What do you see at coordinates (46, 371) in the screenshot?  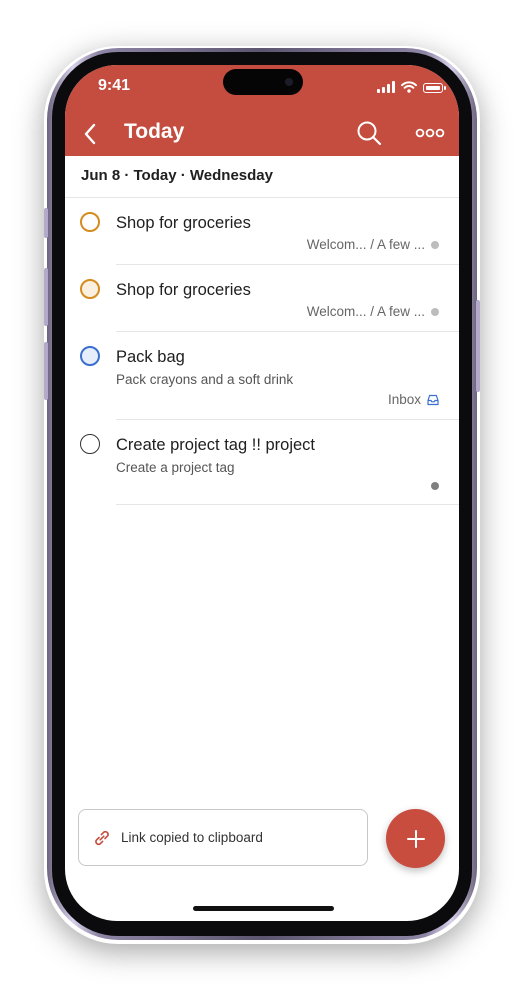 I see `volume-down-button` at bounding box center [46, 371].